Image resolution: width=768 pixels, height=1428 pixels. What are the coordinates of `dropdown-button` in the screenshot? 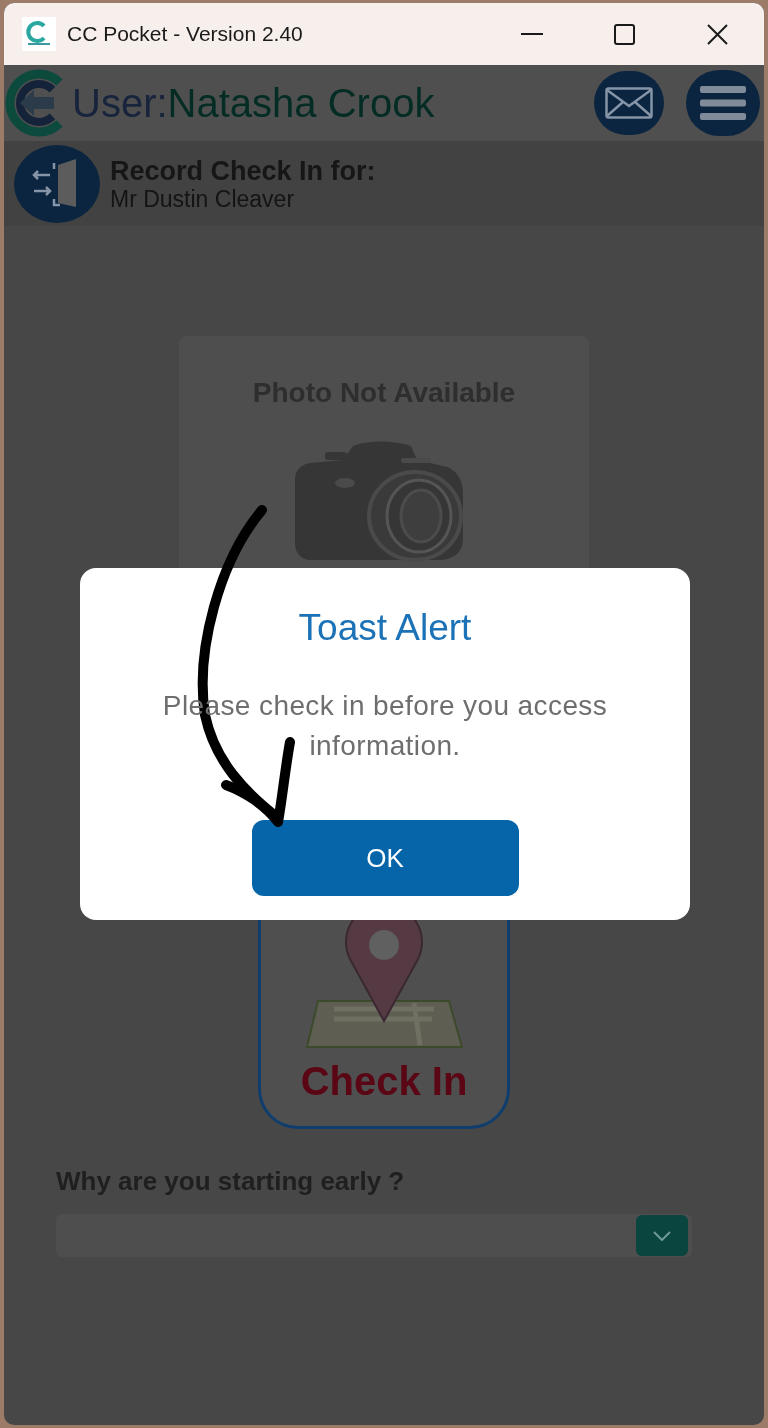 It's located at (662, 1235).